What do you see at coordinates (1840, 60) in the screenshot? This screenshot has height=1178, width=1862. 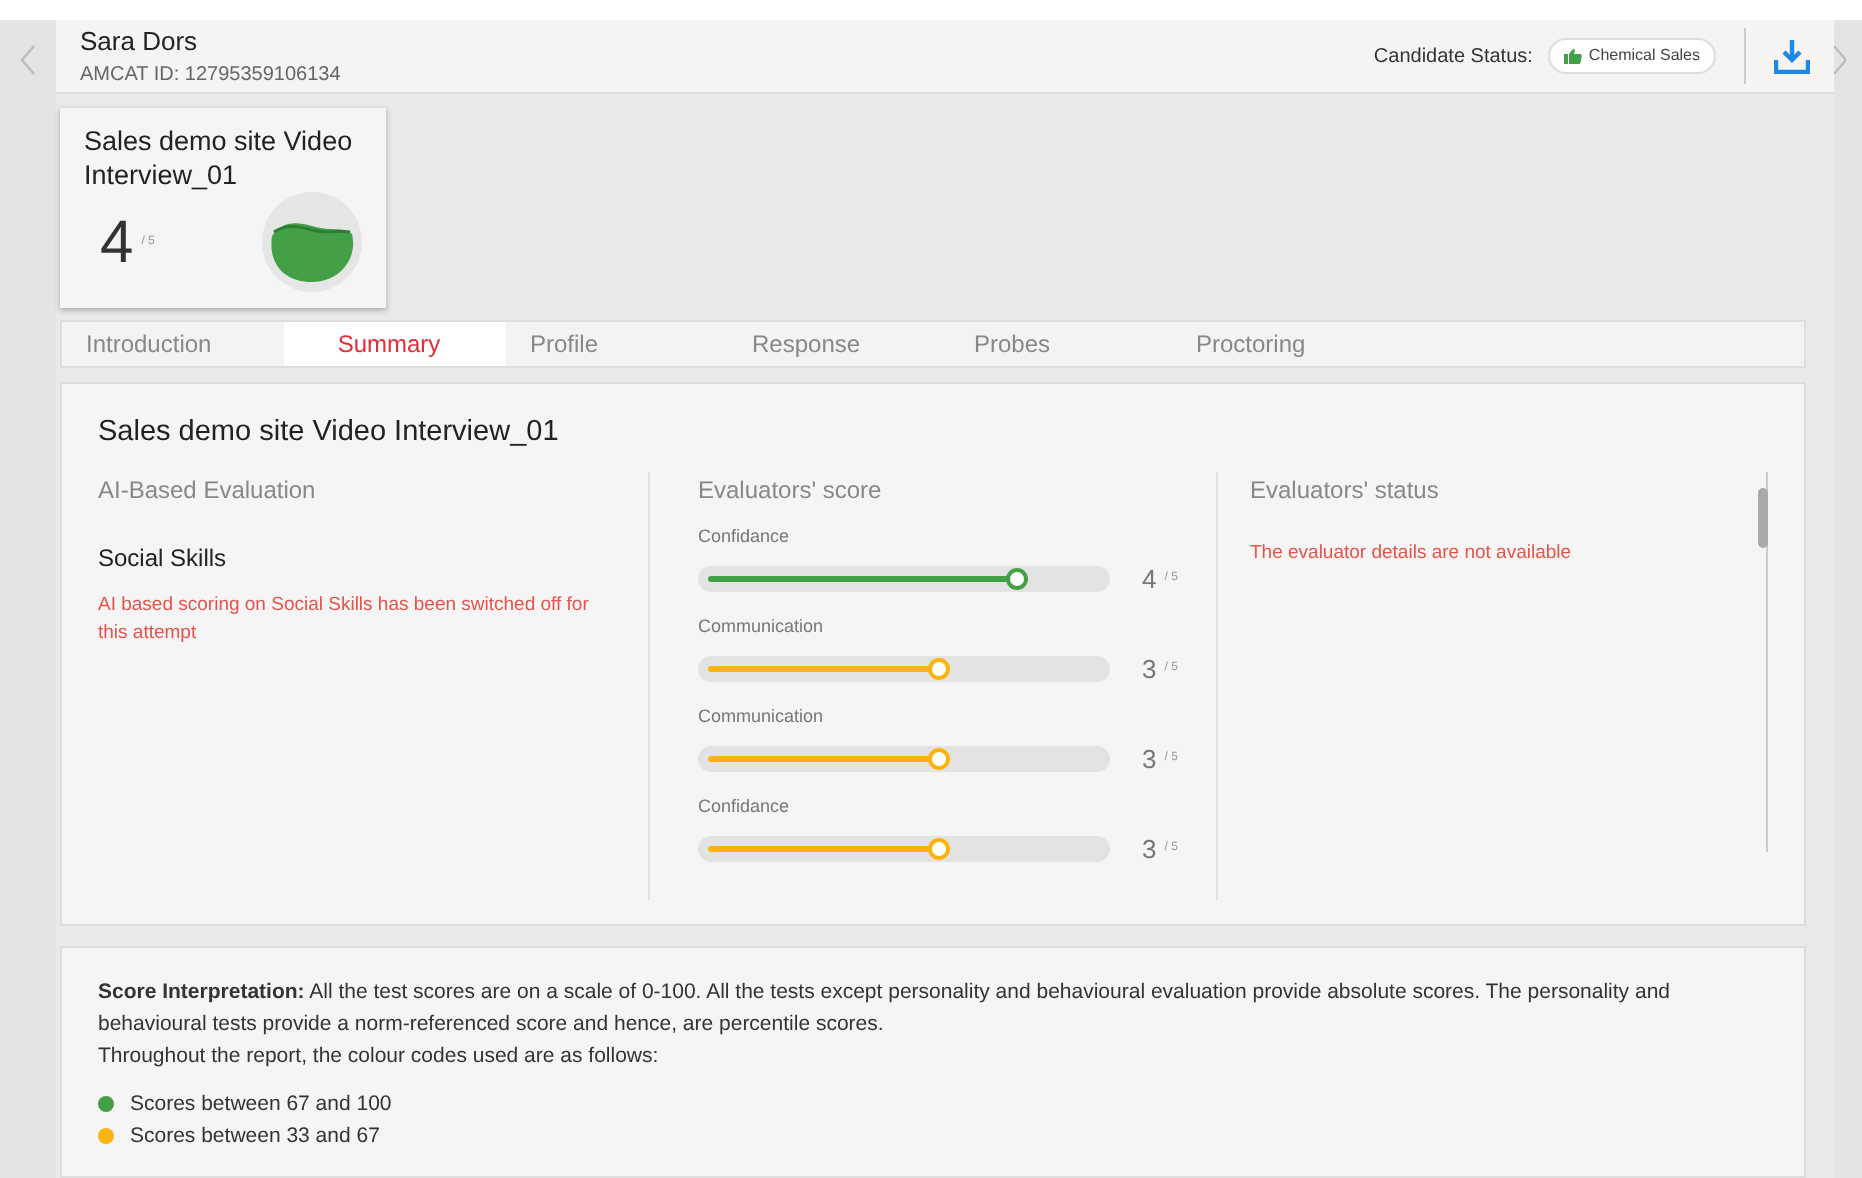 I see `next-icon` at bounding box center [1840, 60].